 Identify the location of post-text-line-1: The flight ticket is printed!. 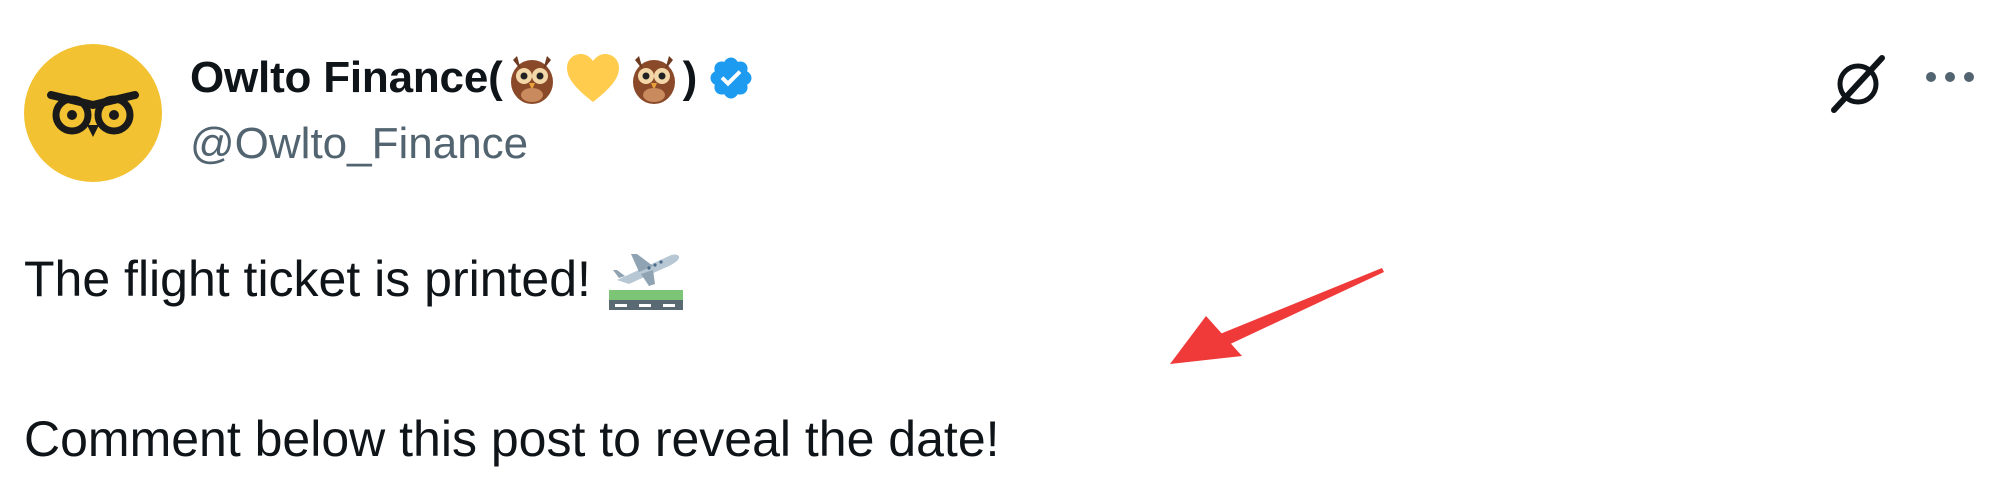
(353, 279).